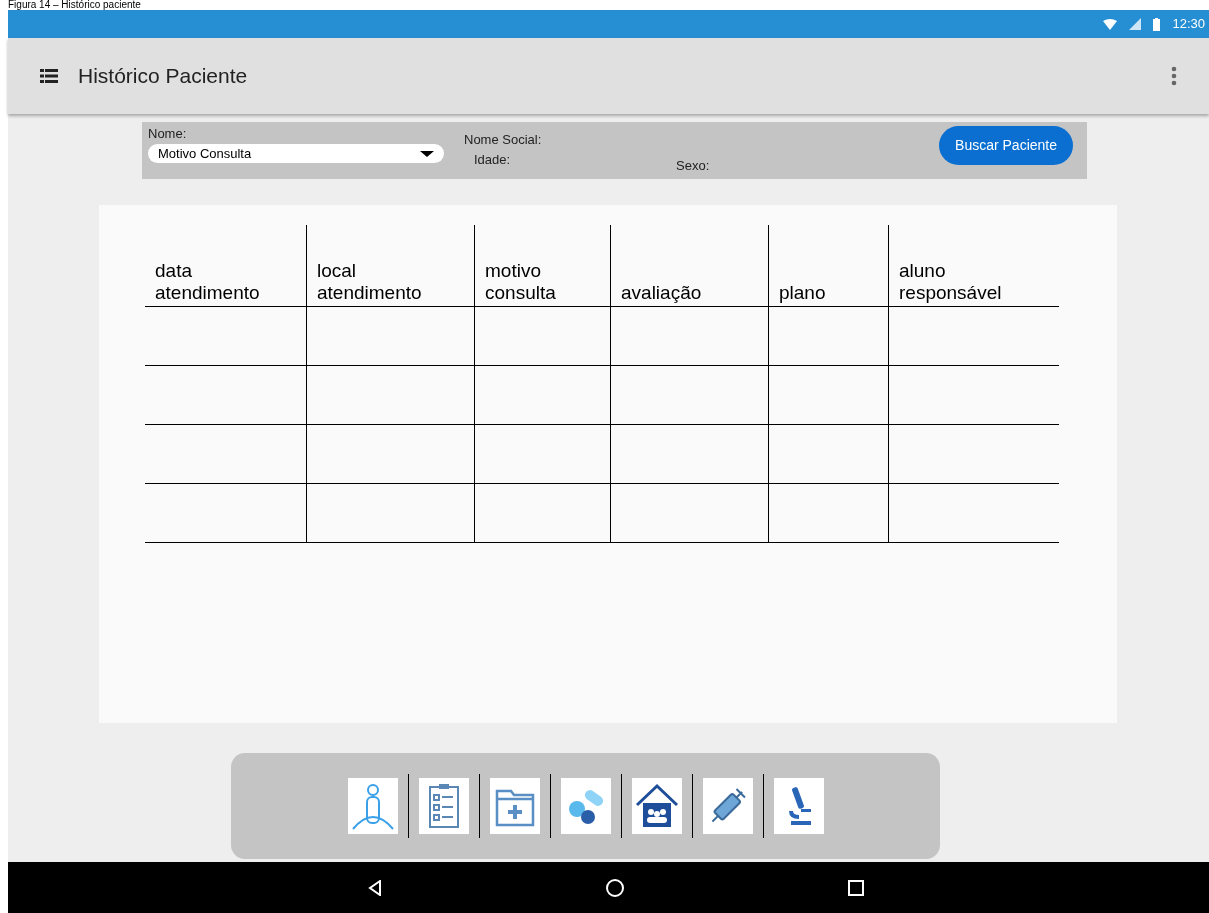 The width and height of the screenshot is (1209, 913). Describe the element at coordinates (1135, 24) in the screenshot. I see `signal-icon` at that location.